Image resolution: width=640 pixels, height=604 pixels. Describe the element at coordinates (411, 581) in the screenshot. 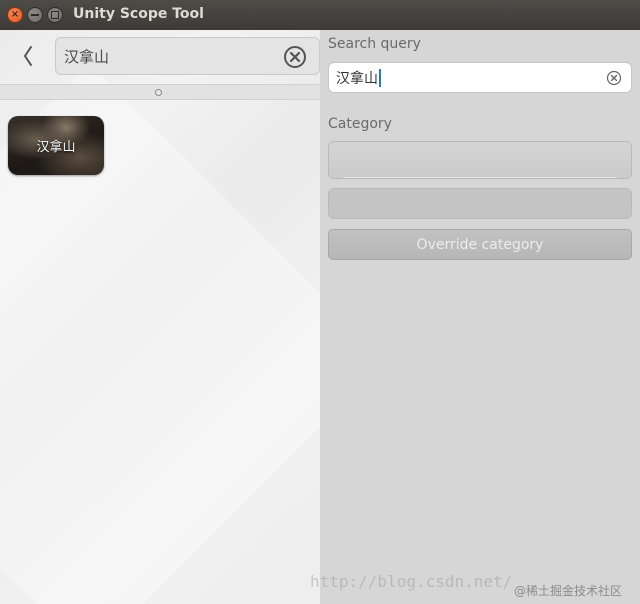

I see `watermark-url: http://blog.csdn.net/` at that location.